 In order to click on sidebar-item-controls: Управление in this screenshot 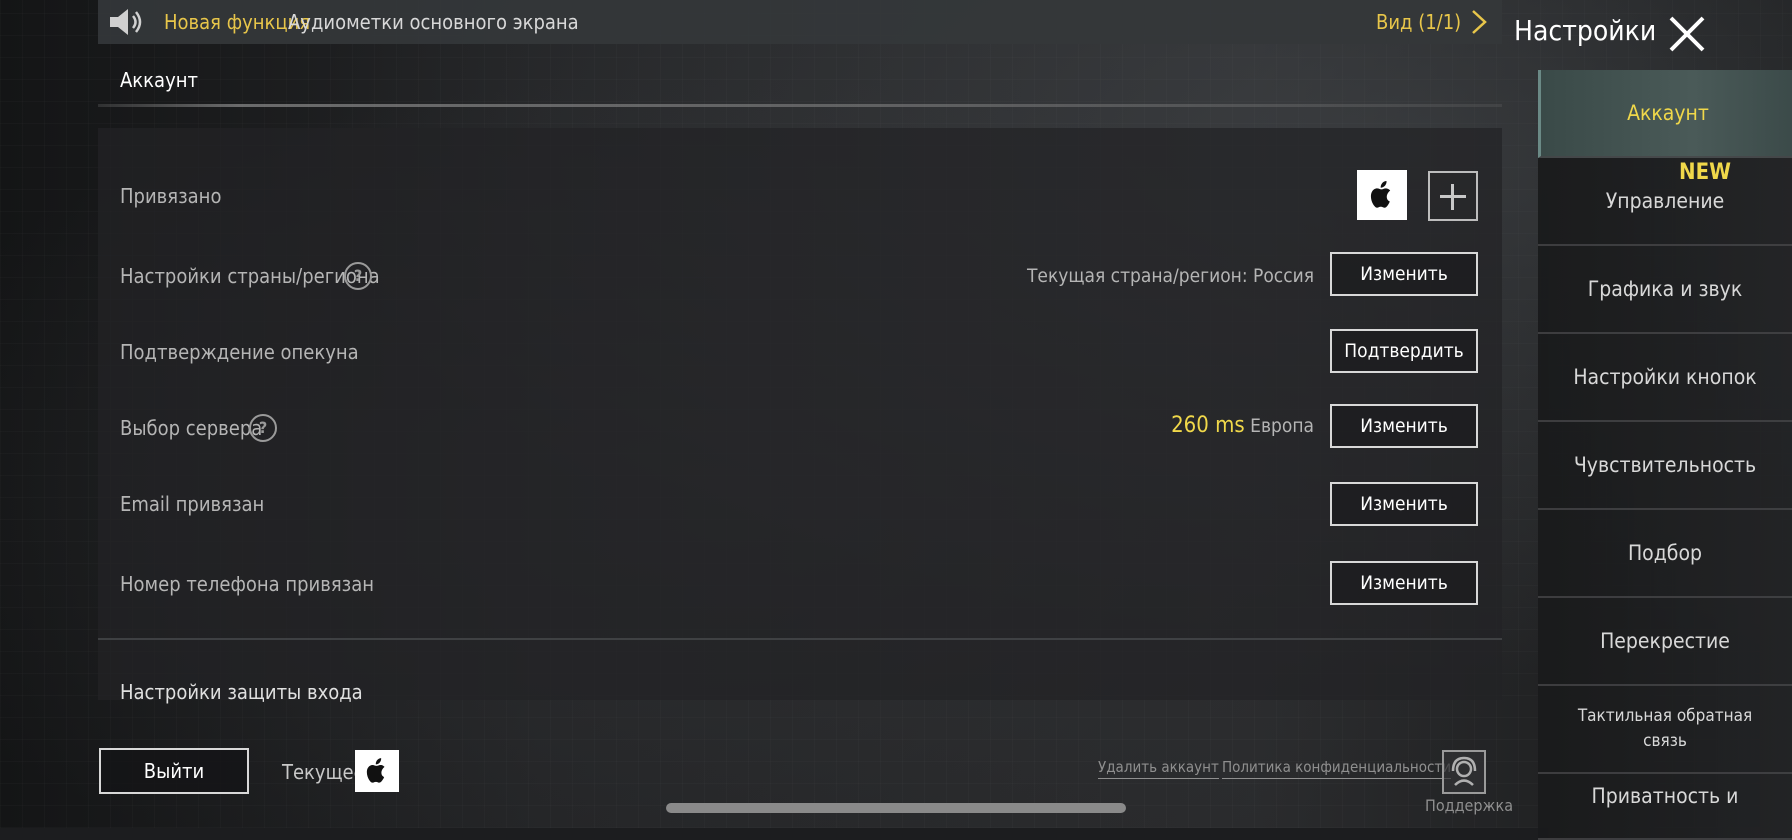, I will do `click(1665, 202)`.